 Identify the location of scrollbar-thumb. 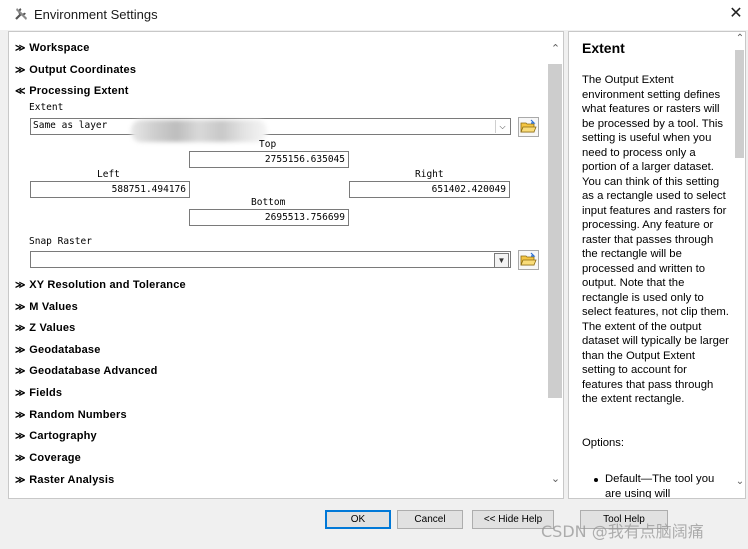
(555, 231).